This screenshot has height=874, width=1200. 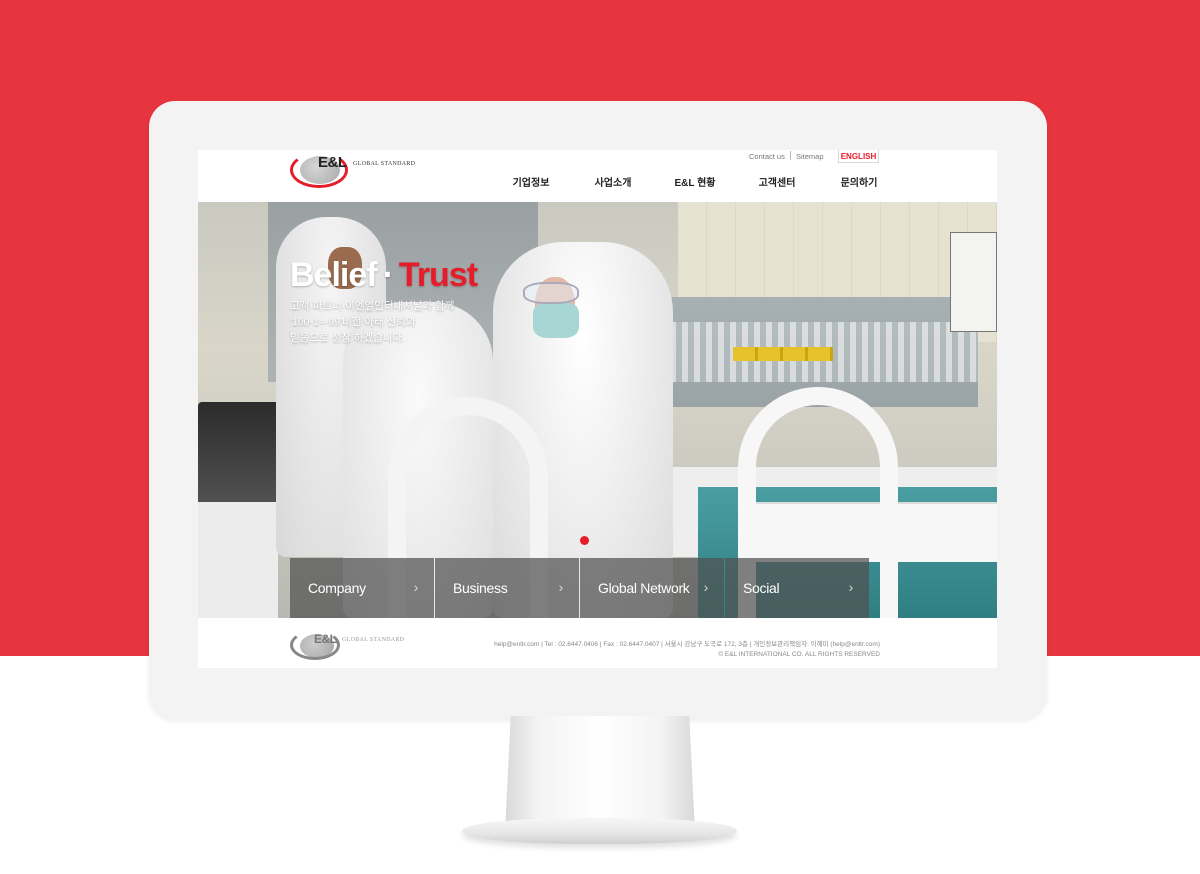 What do you see at coordinates (347, 646) in the screenshot?
I see `footer-logo: E&L GLOBAL STANDARD` at bounding box center [347, 646].